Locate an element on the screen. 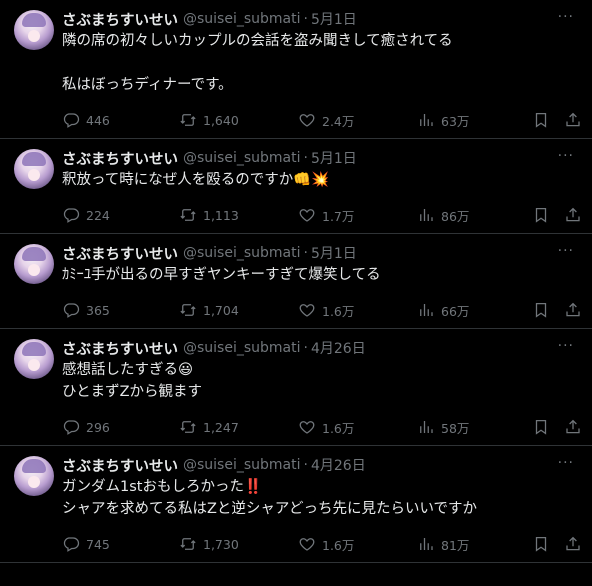 This screenshot has width=592, height=586. tweet-text: 隣の席の初々しいカップルの会話を盗み聞きして癒されてる 私はぼっちディナーです。 is located at coordinates (319, 63).